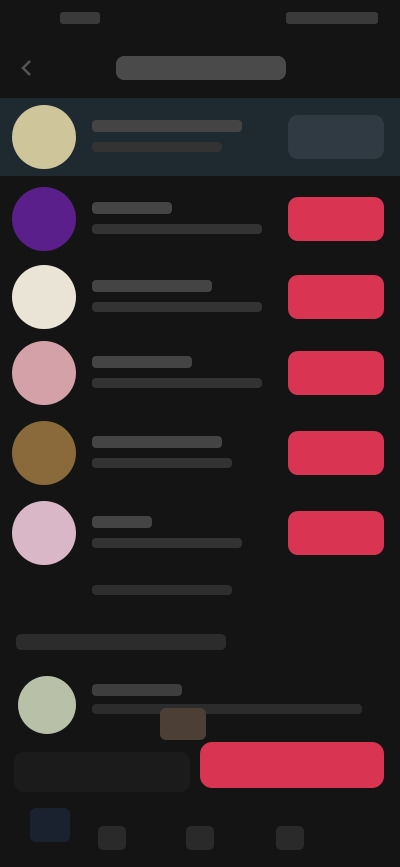  Describe the element at coordinates (27, 68) in the screenshot. I see `arrow-left-icon` at that location.